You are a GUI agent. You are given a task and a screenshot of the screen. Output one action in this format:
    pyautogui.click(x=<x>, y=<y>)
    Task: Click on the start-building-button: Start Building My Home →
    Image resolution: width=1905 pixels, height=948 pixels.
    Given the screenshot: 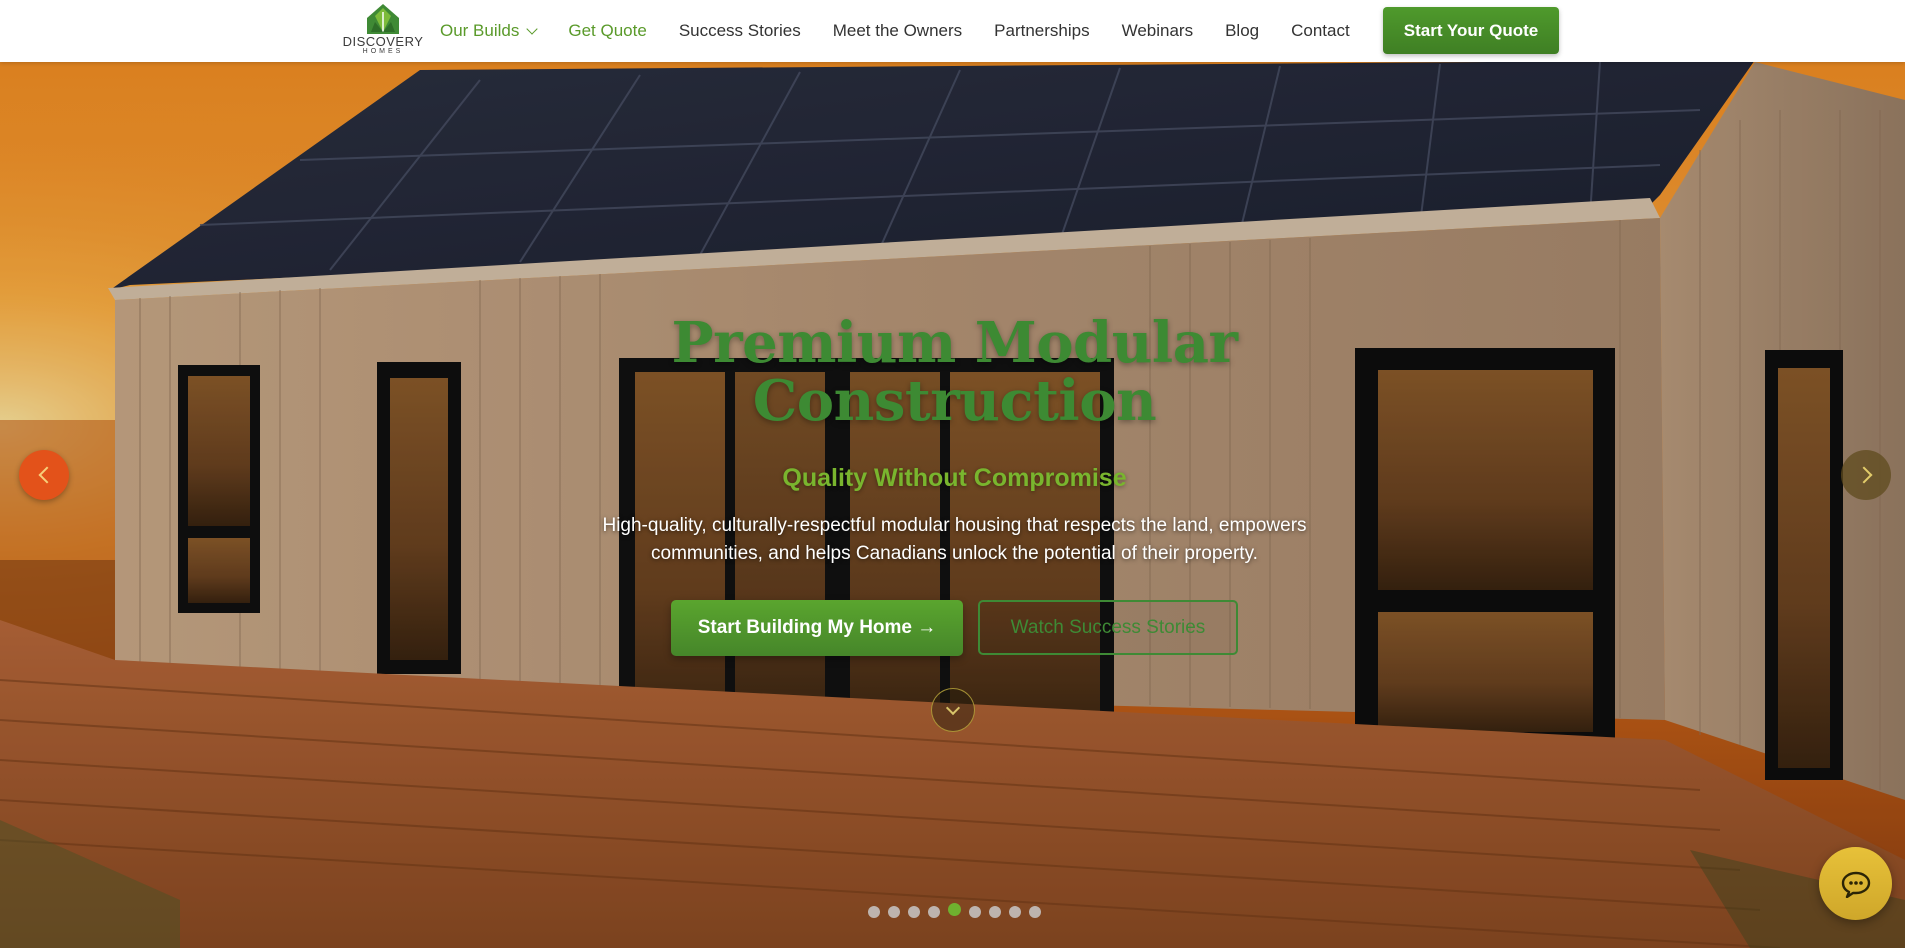 What is the action you would take?
    pyautogui.click(x=817, y=628)
    